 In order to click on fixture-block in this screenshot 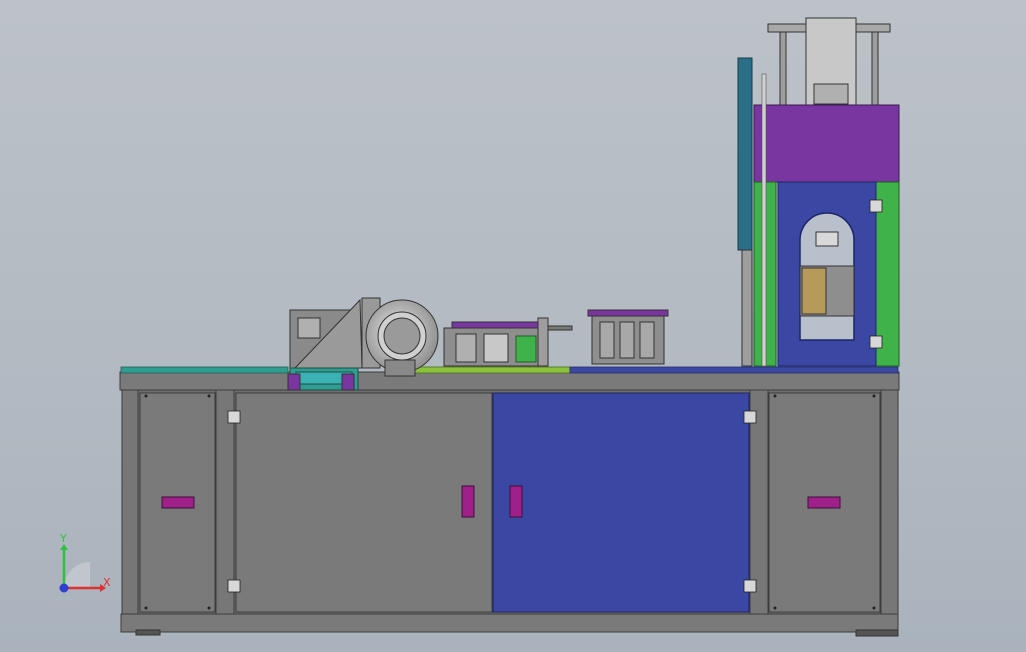, I will do `click(628, 337)`.